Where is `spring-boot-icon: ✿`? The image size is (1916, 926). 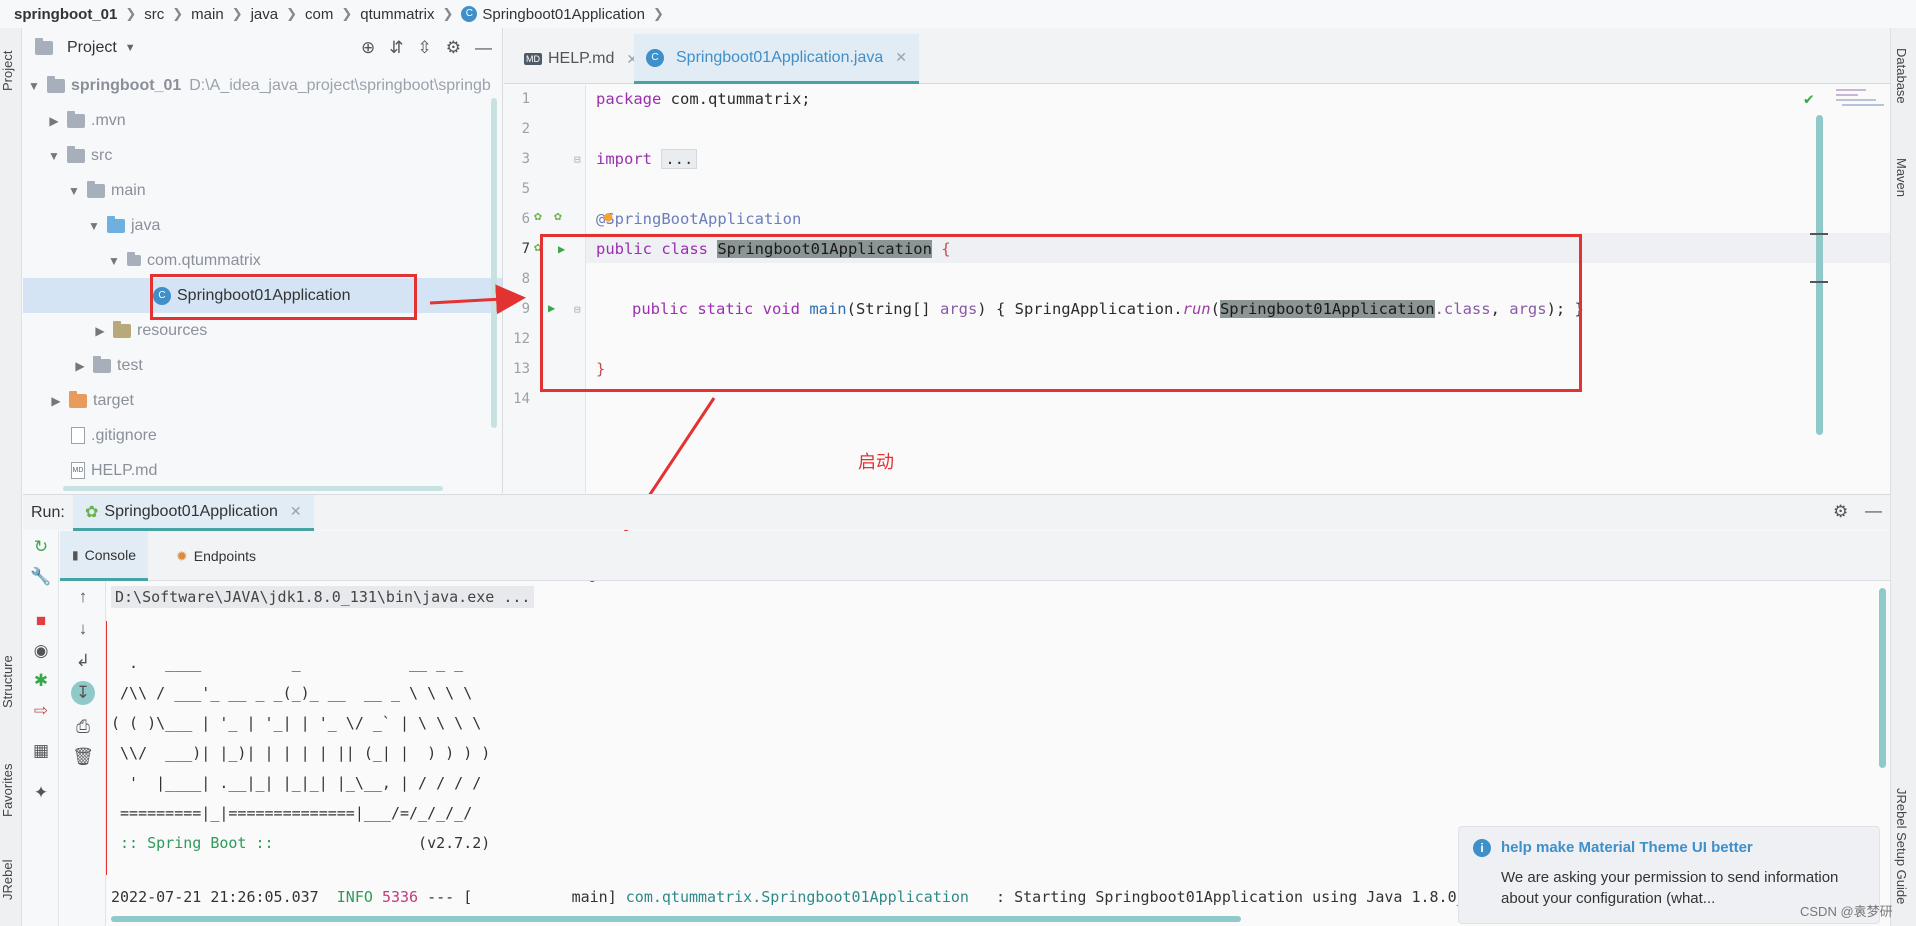 spring-boot-icon: ✿ is located at coordinates (92, 512).